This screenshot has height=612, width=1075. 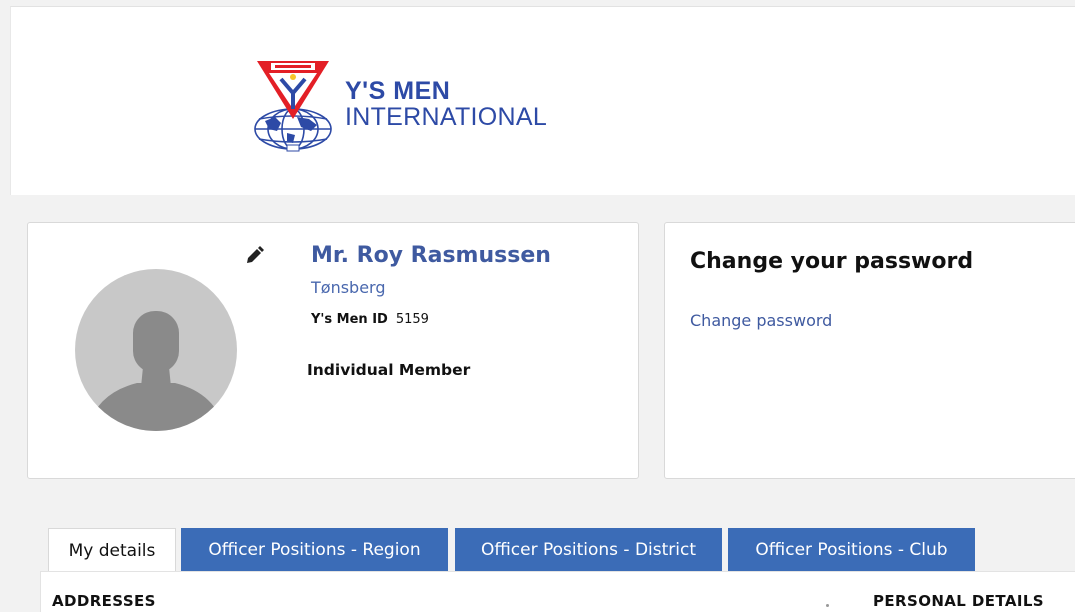 I want to click on member-id-row: Y's Men ID 5159, so click(x=370, y=319).